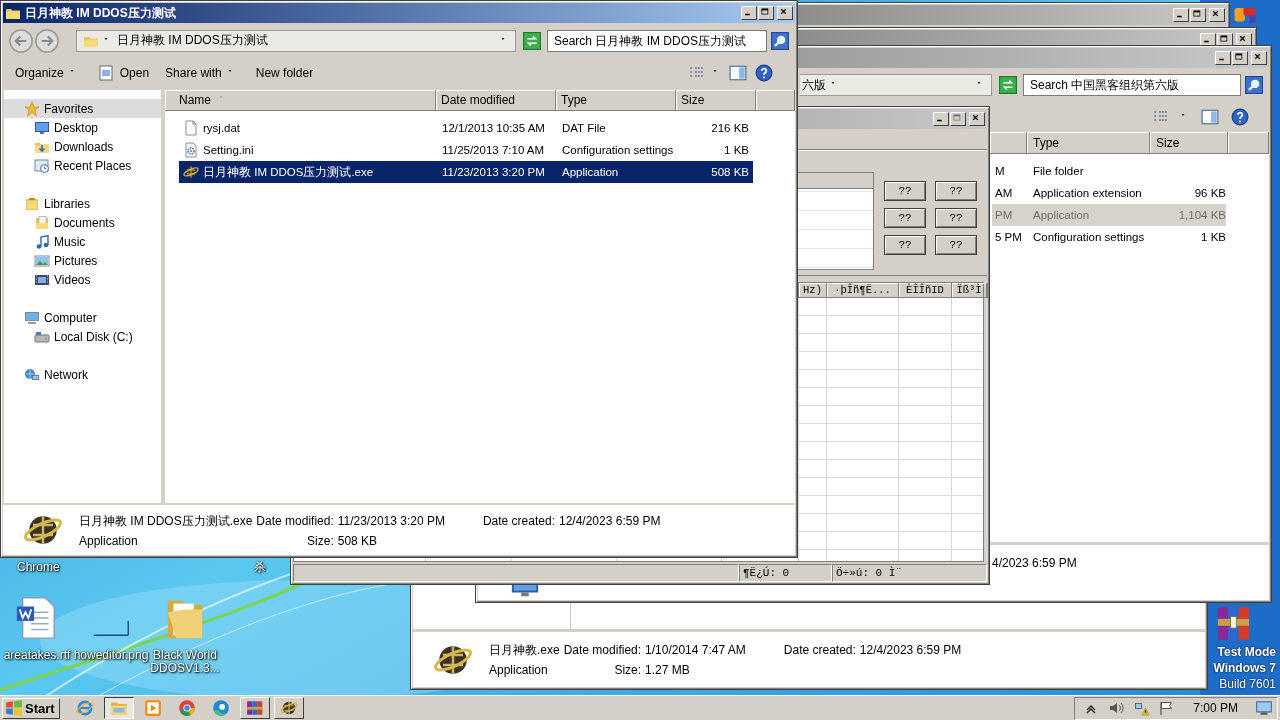  What do you see at coordinates (1109, 237) in the screenshot?
I see `file-row: 5 PM Configuration settings 1 KB` at bounding box center [1109, 237].